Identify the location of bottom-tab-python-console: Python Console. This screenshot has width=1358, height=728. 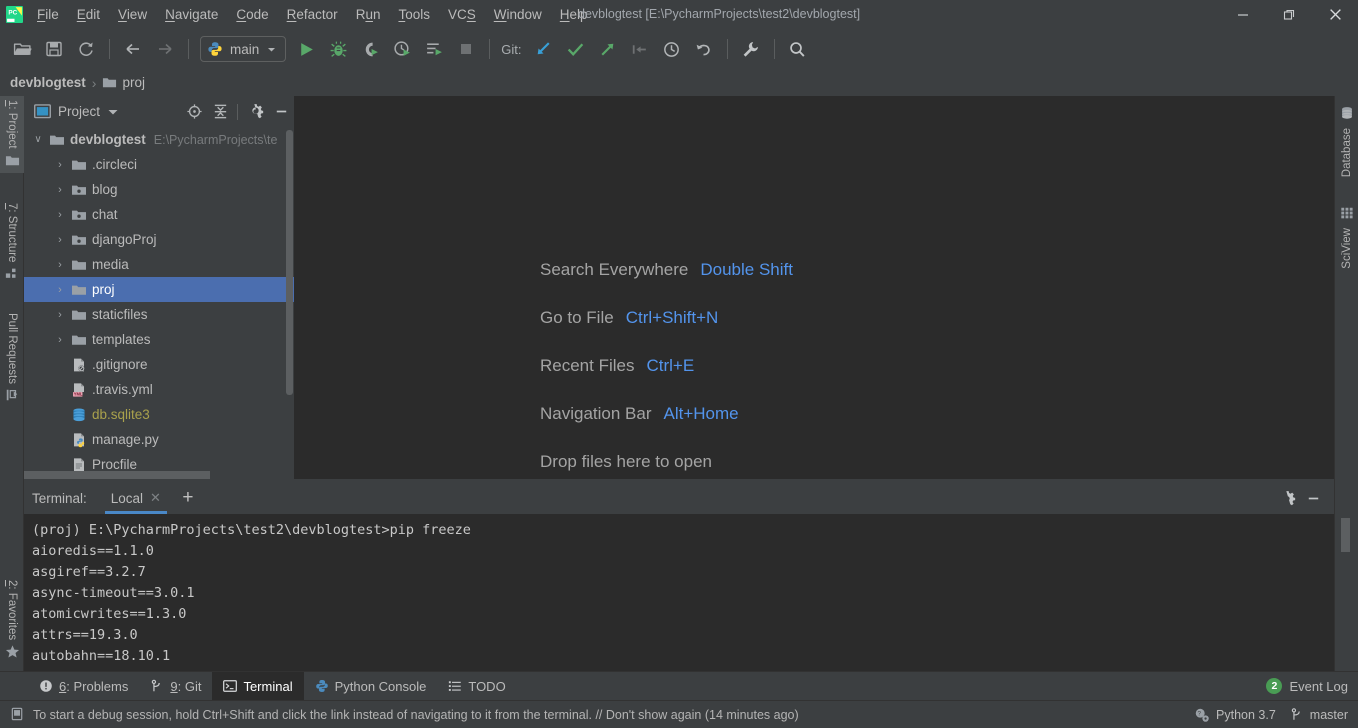
(371, 686).